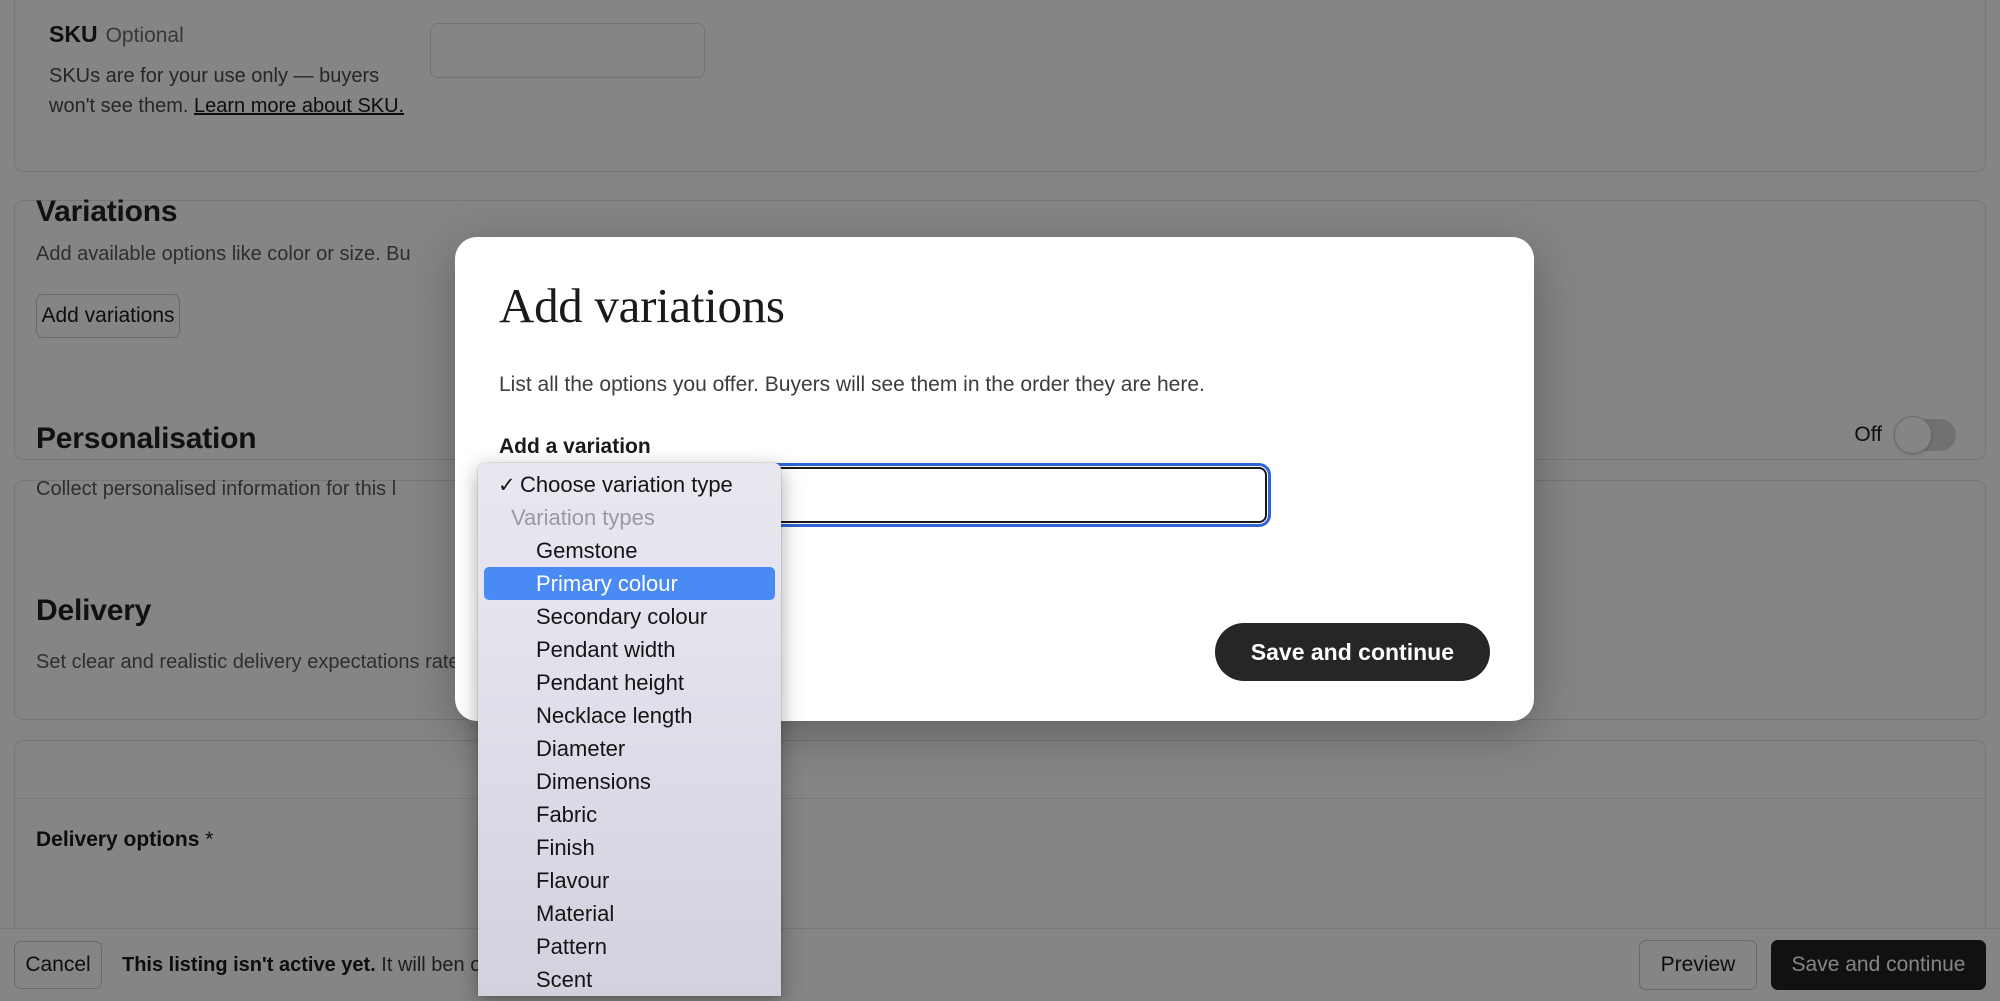 The width and height of the screenshot is (2000, 1001). What do you see at coordinates (575, 446) in the screenshot?
I see `add-a-variation-label: Add a variation` at bounding box center [575, 446].